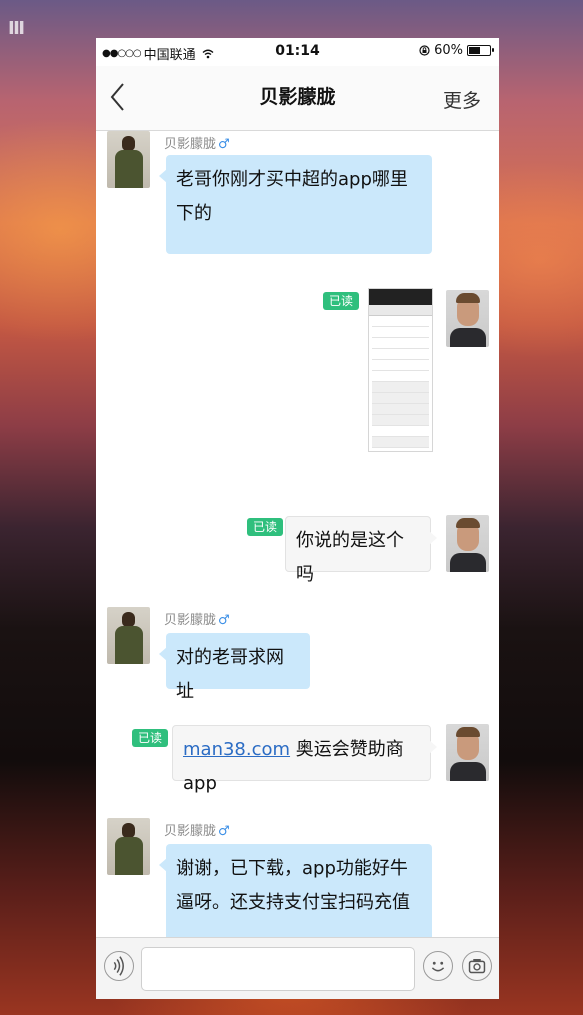 The image size is (583, 1015). I want to click on camera-icon, so click(477, 966).